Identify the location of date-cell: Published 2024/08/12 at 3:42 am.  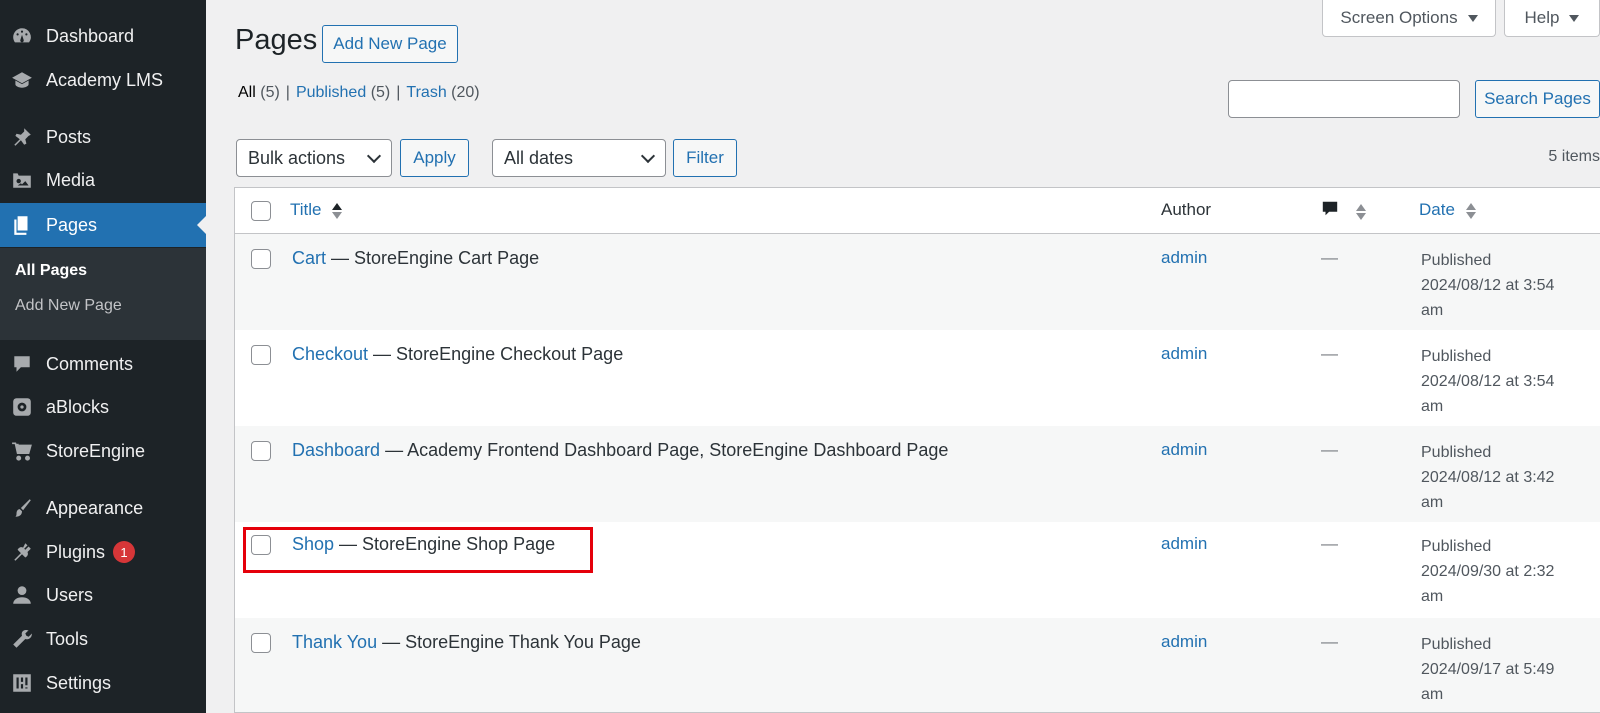
(1506, 477).